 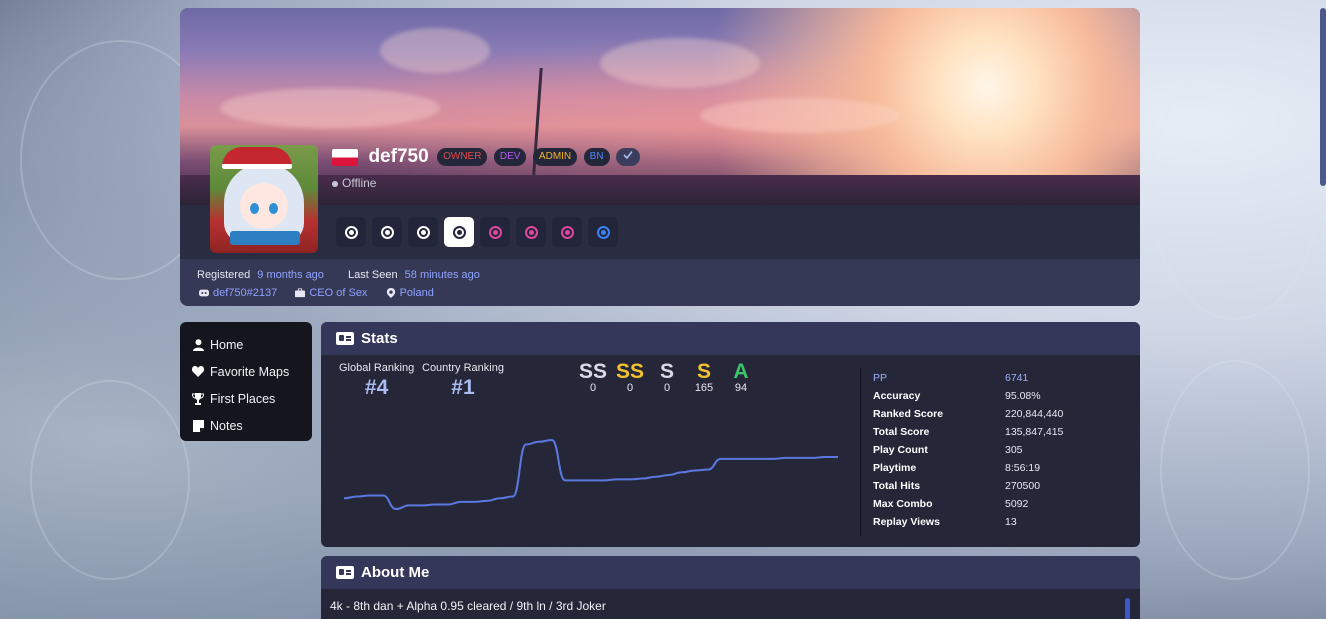 I want to click on stat-key: Ranked Score, so click(x=908, y=414).